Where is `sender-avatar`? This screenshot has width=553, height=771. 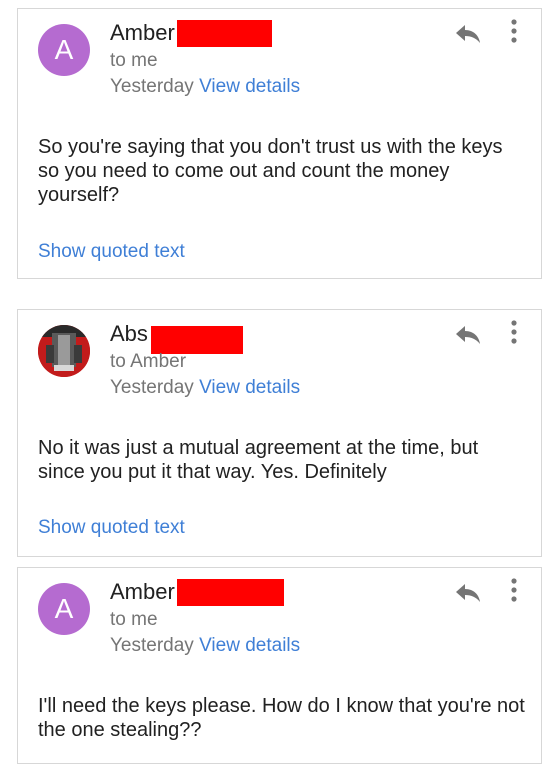 sender-avatar is located at coordinates (64, 351).